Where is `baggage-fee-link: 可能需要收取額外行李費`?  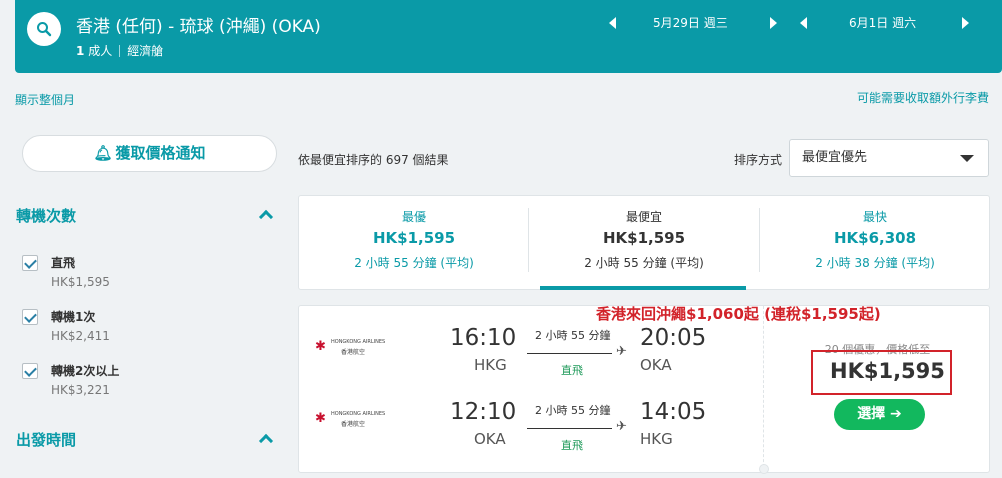 baggage-fee-link: 可能需要收取額外行李費 is located at coordinates (923, 97).